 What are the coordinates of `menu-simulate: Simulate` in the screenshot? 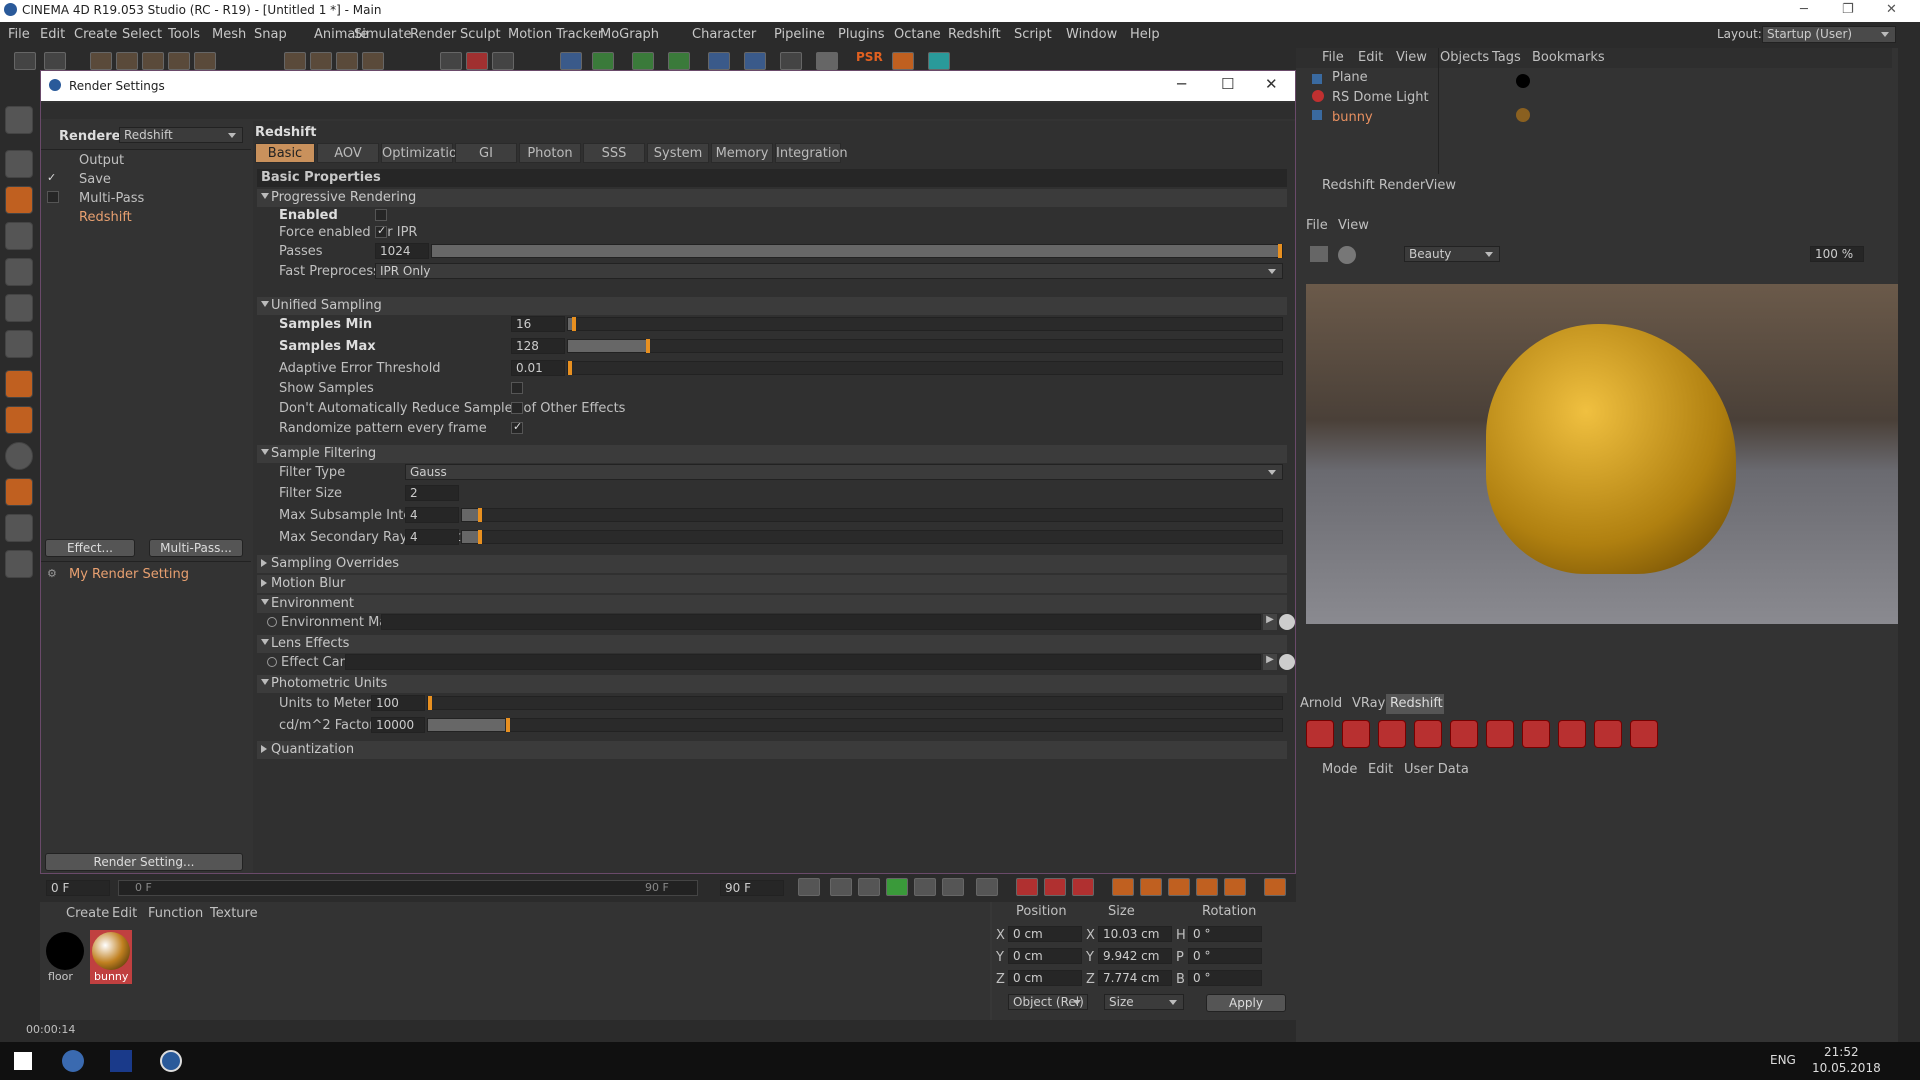 It's located at (382, 34).